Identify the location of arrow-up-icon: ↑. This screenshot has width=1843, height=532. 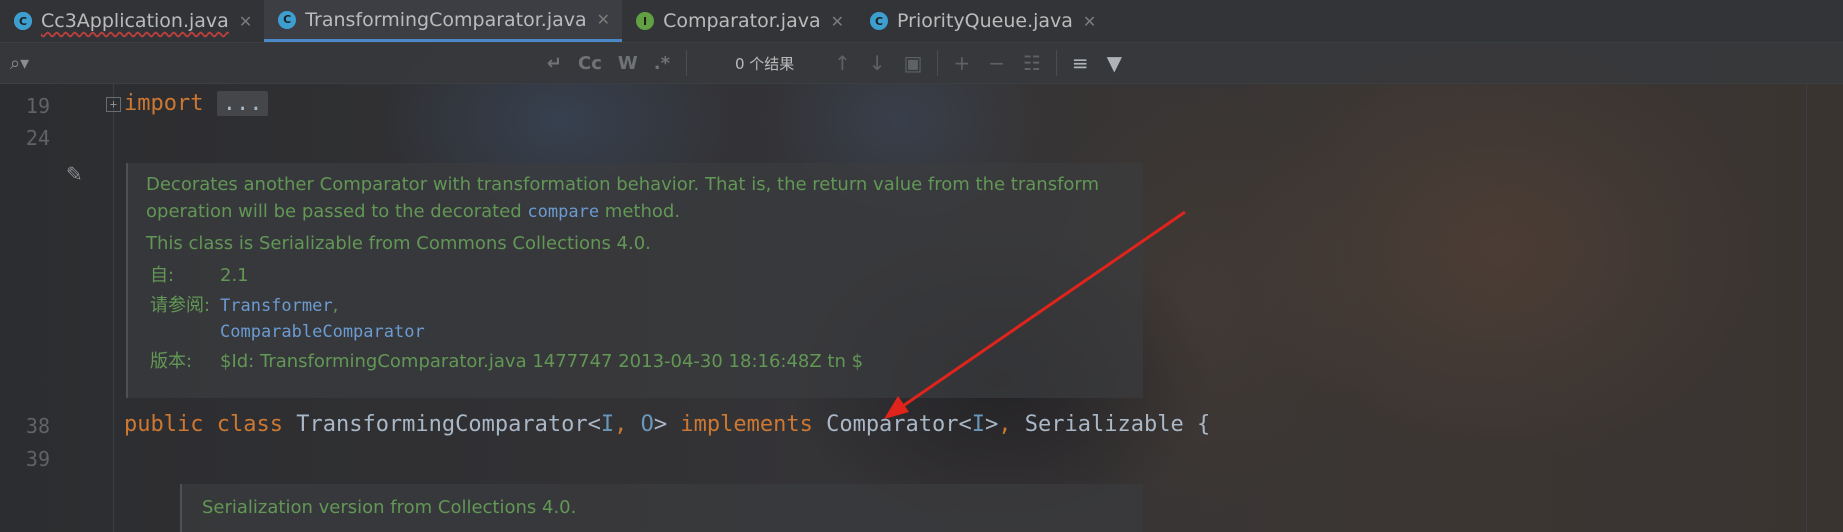
(842, 63).